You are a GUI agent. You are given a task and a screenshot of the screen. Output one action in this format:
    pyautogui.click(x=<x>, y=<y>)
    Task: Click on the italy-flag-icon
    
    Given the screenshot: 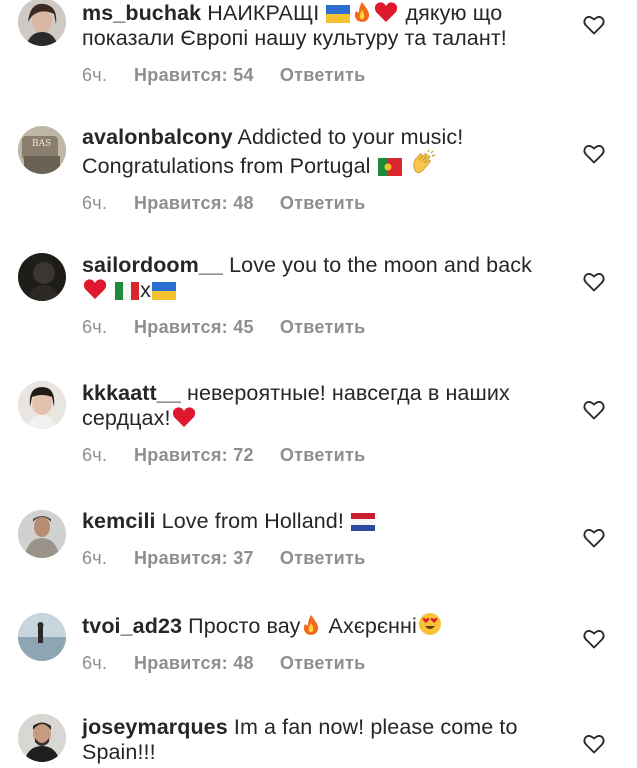 What is the action you would take?
    pyautogui.click(x=127, y=291)
    